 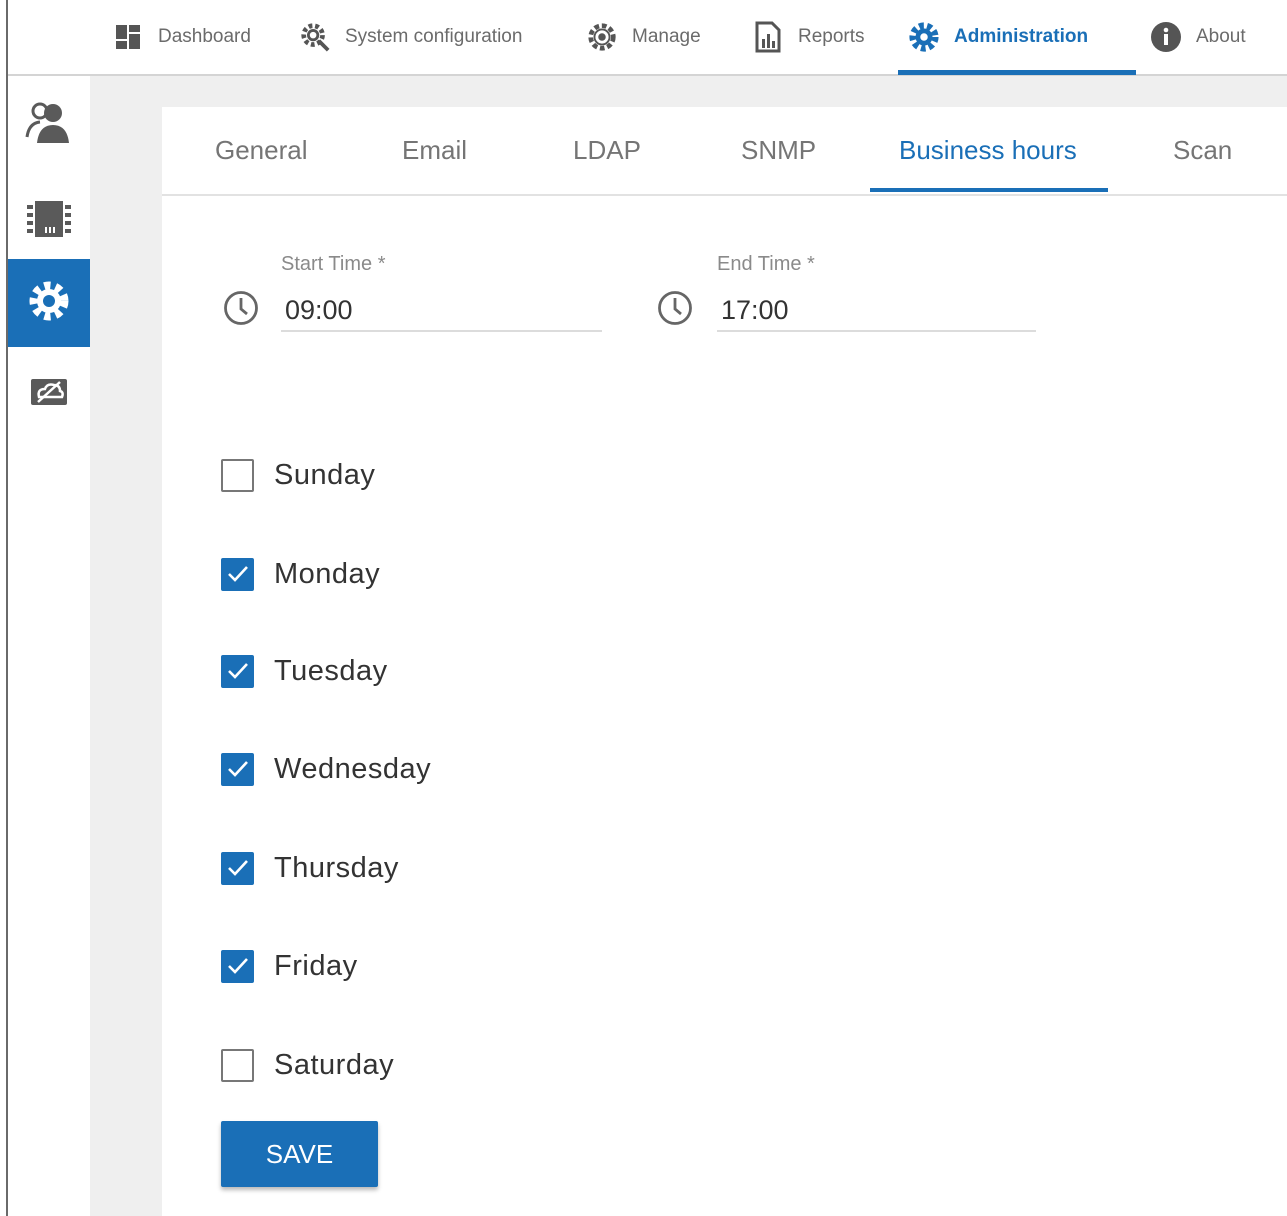 I want to click on sidebar-item-users, so click(x=49, y=125).